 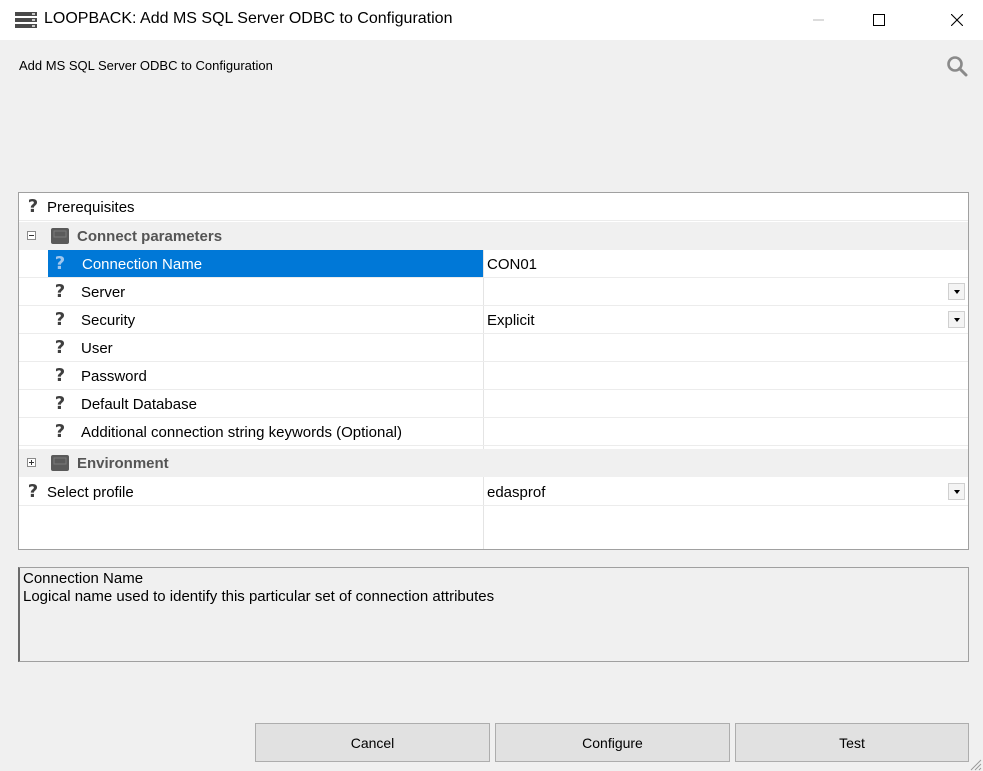 What do you see at coordinates (31, 462) in the screenshot?
I see `expand-icon` at bounding box center [31, 462].